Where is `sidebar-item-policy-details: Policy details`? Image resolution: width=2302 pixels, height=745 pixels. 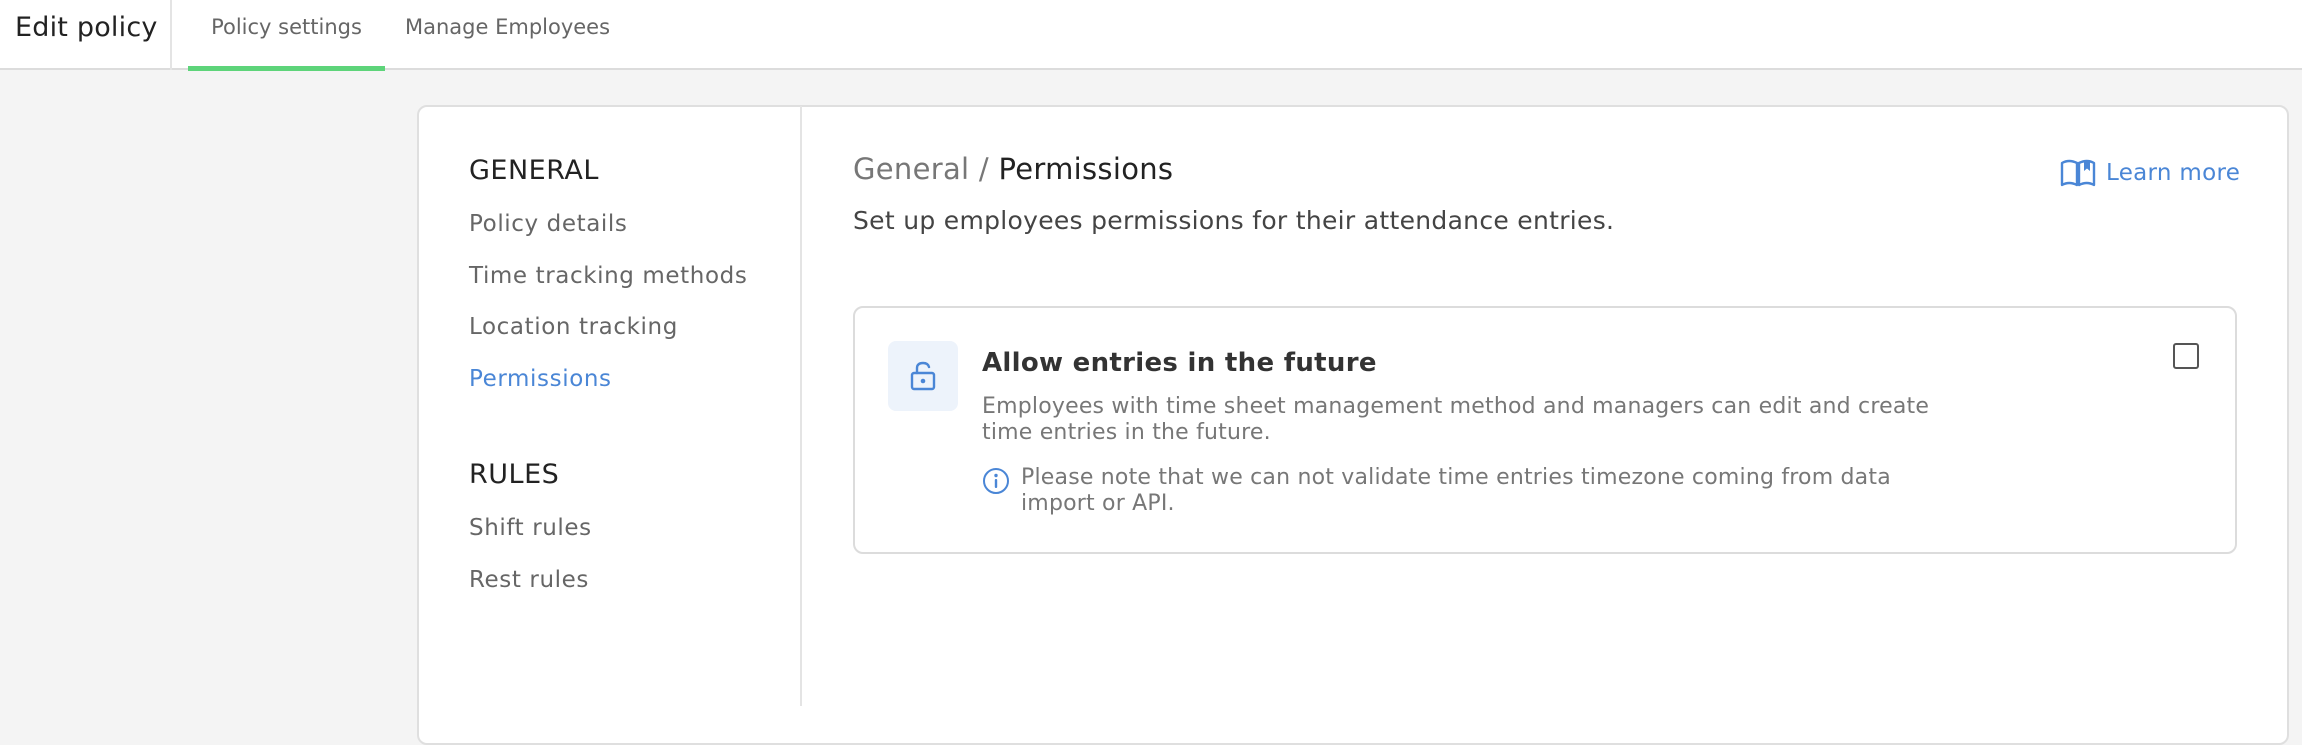
sidebar-item-policy-details: Policy details is located at coordinates (548, 224).